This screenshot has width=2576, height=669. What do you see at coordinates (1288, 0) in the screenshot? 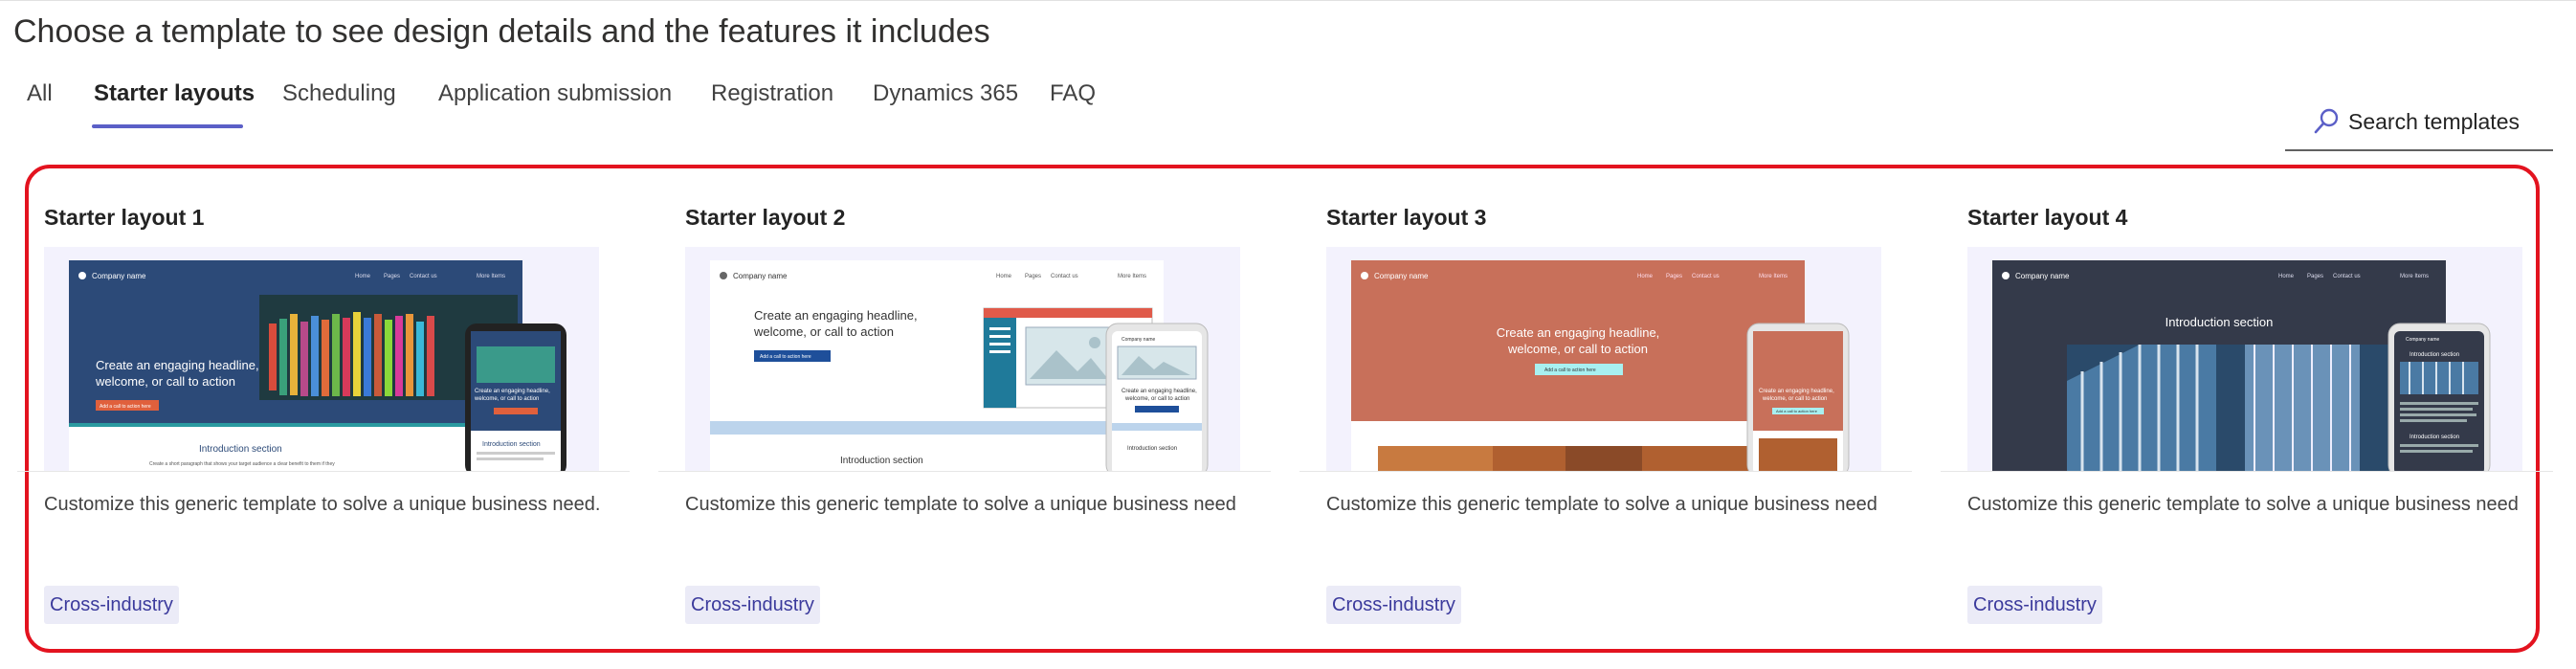
I see `top-border` at bounding box center [1288, 0].